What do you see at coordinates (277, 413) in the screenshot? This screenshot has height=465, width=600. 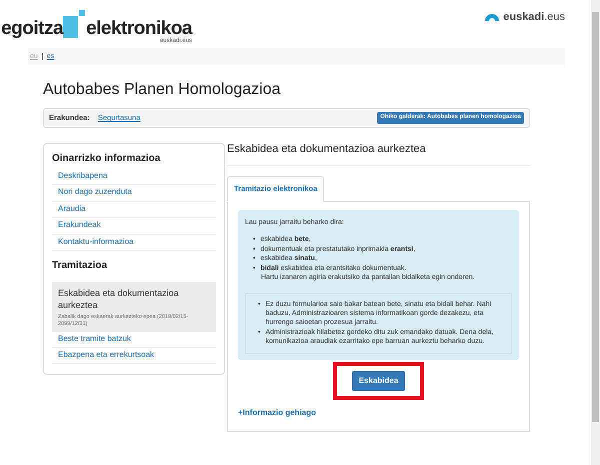 I see `more-info-link: +Informazio gehiago` at bounding box center [277, 413].